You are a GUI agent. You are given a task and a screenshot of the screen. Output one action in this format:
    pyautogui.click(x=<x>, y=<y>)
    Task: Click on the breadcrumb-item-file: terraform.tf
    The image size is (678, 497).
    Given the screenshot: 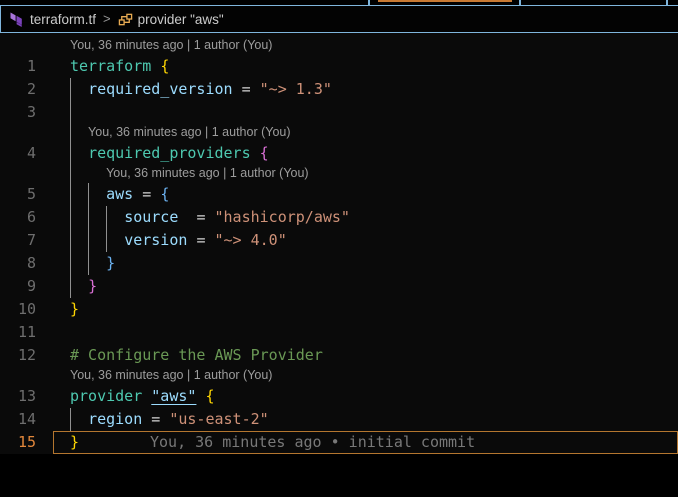 What is the action you would take?
    pyautogui.click(x=52, y=19)
    